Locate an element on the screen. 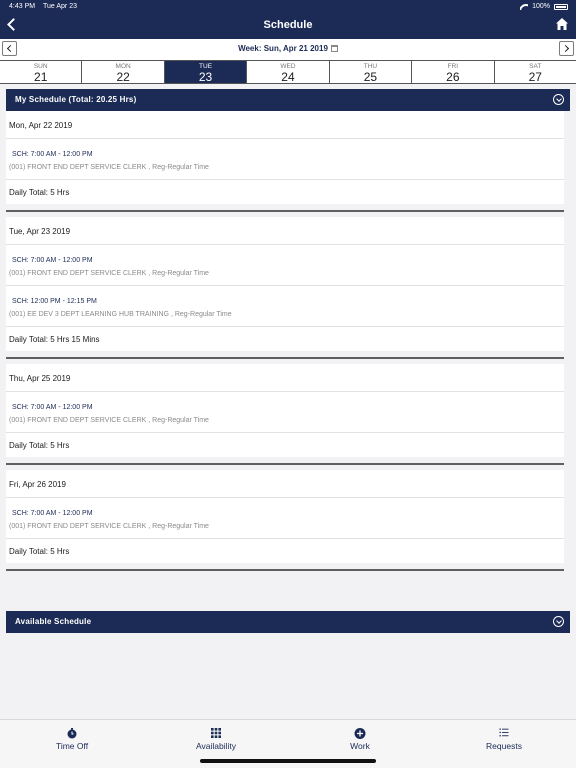 Image resolution: width=576 pixels, height=768 pixels. day-mon: MON 22 is located at coordinates (123, 72).